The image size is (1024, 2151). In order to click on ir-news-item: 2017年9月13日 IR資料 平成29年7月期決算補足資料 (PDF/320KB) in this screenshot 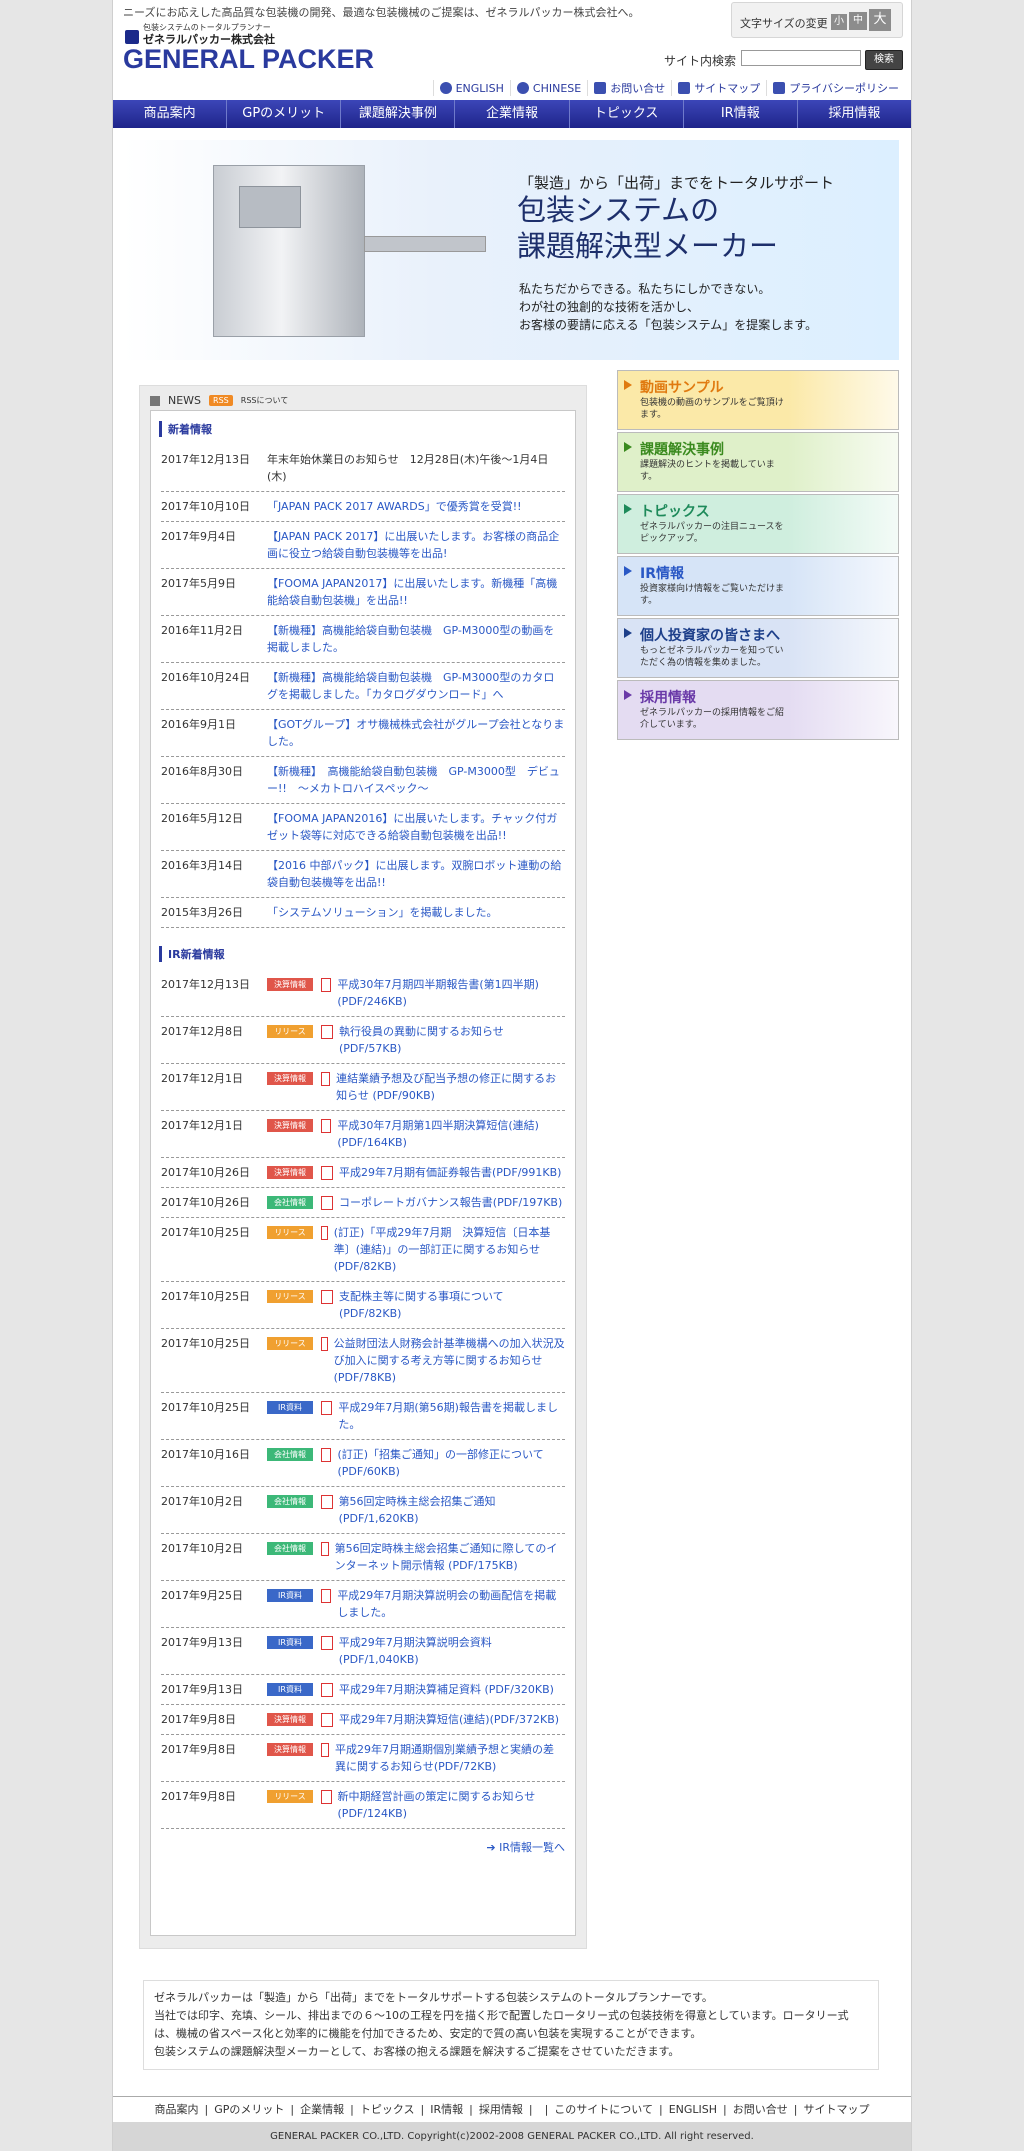, I will do `click(363, 1690)`.